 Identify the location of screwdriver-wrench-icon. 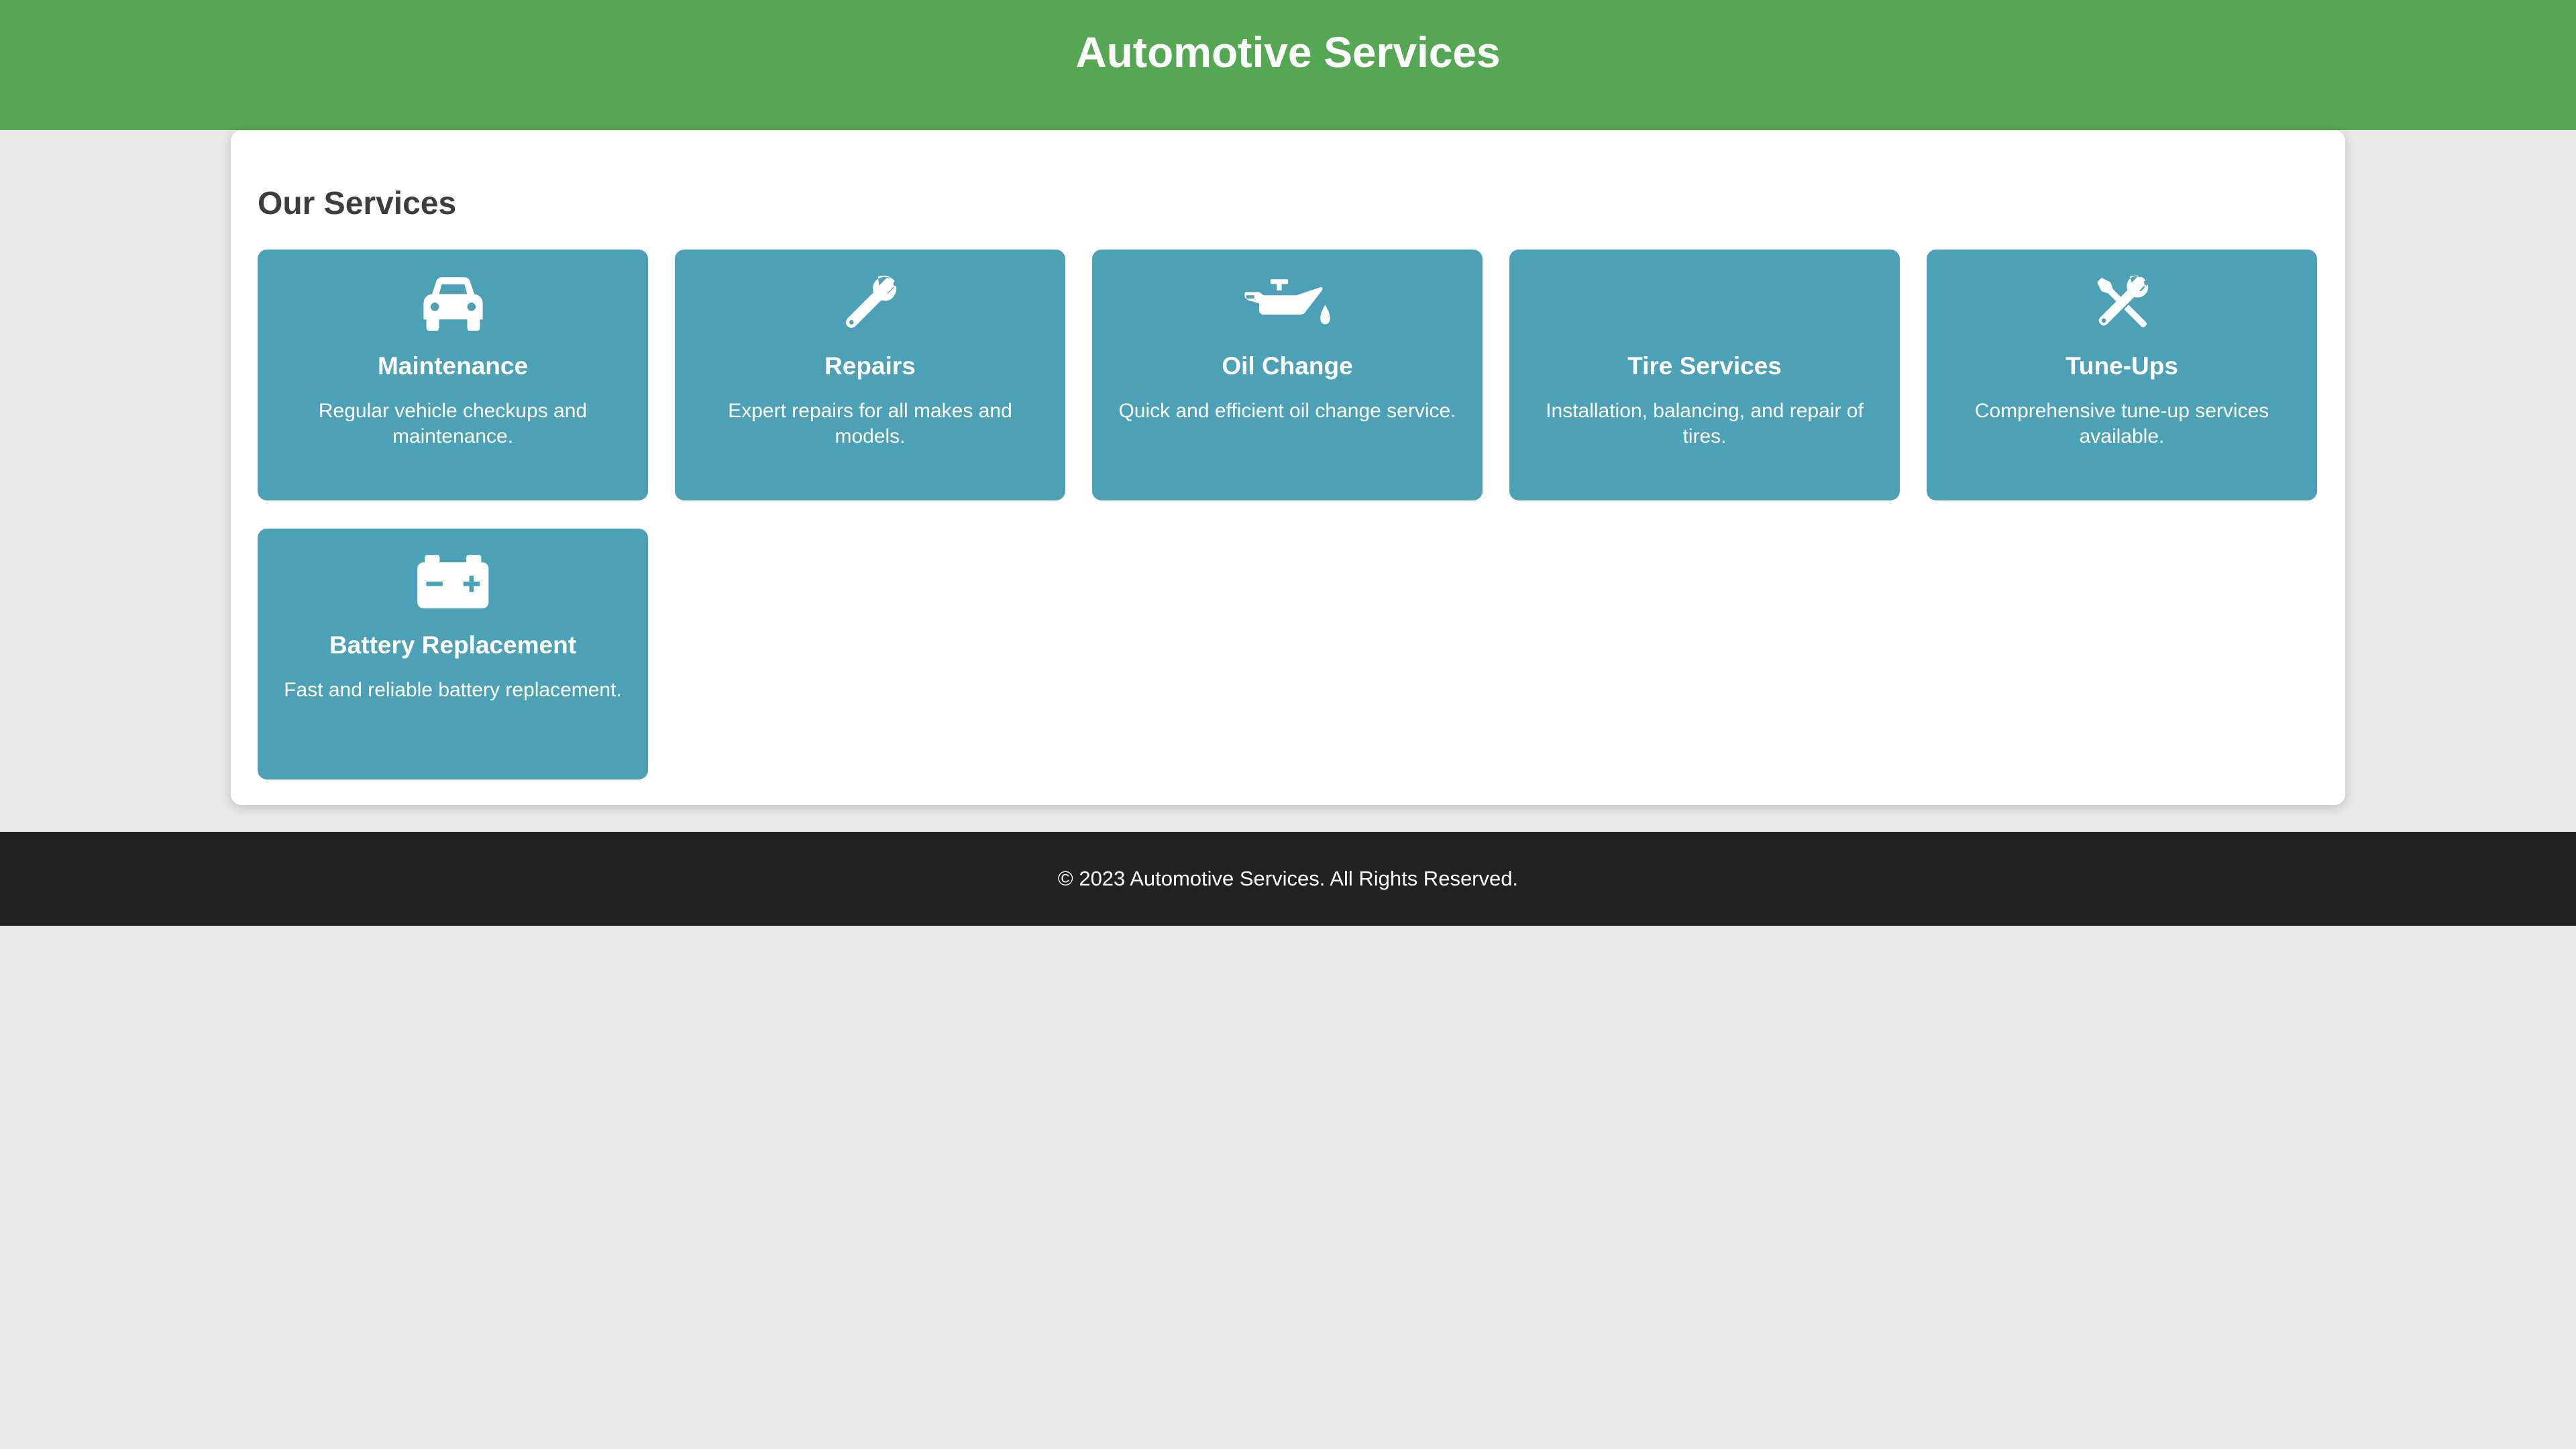
(2122, 302).